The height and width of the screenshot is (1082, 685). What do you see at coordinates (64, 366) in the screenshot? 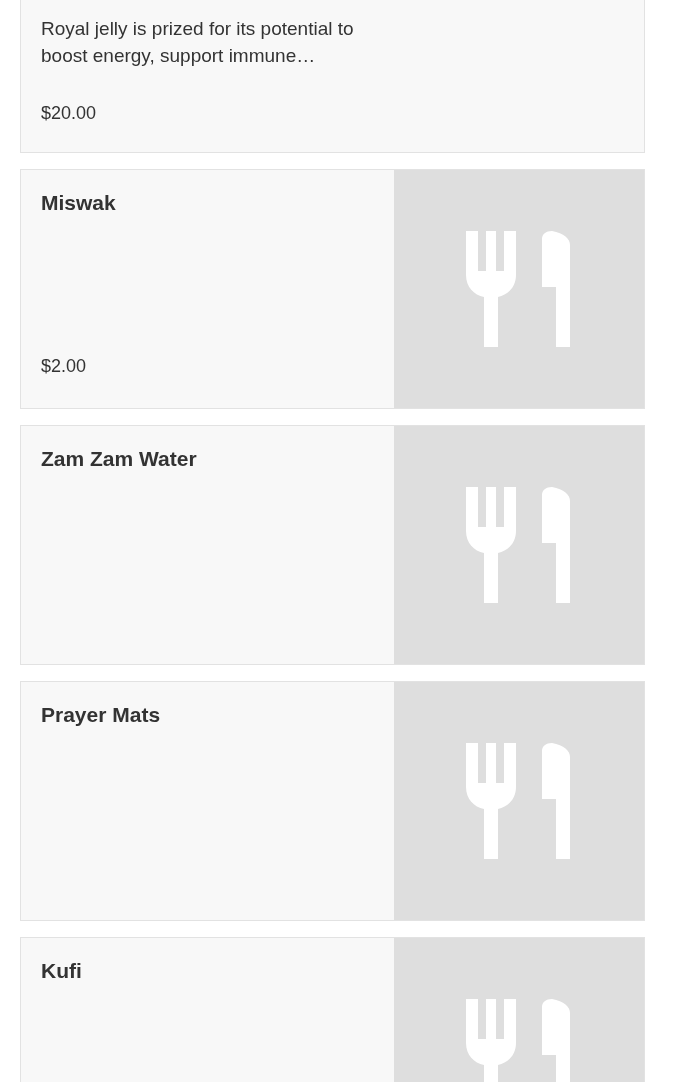
I see `product-price: $2.00` at bounding box center [64, 366].